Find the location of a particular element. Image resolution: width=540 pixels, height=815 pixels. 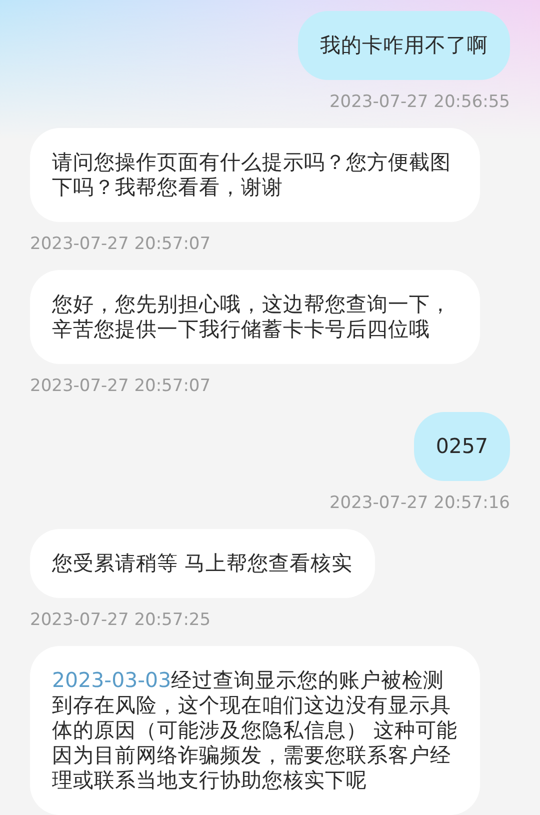

message-bubble: 我的卡咋用不了啊 is located at coordinates (404, 45).